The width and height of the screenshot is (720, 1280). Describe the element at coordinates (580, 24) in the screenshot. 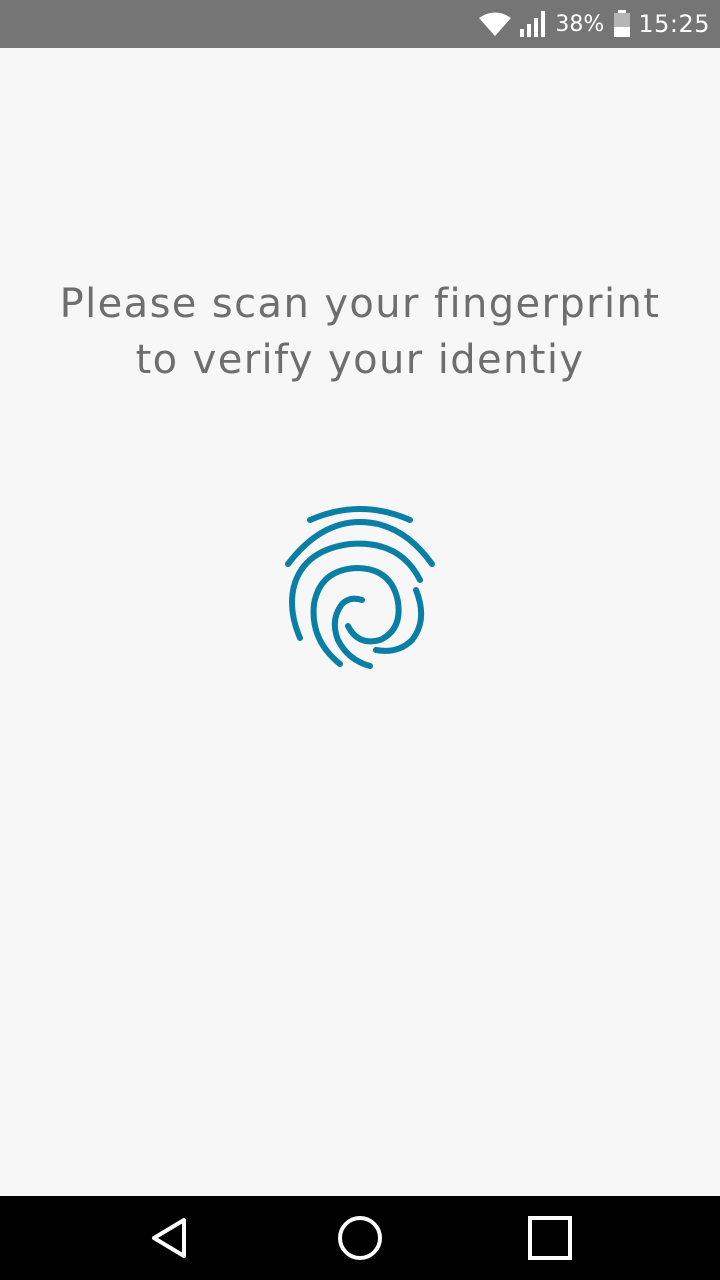

I see `battery-percent: 38%` at that location.